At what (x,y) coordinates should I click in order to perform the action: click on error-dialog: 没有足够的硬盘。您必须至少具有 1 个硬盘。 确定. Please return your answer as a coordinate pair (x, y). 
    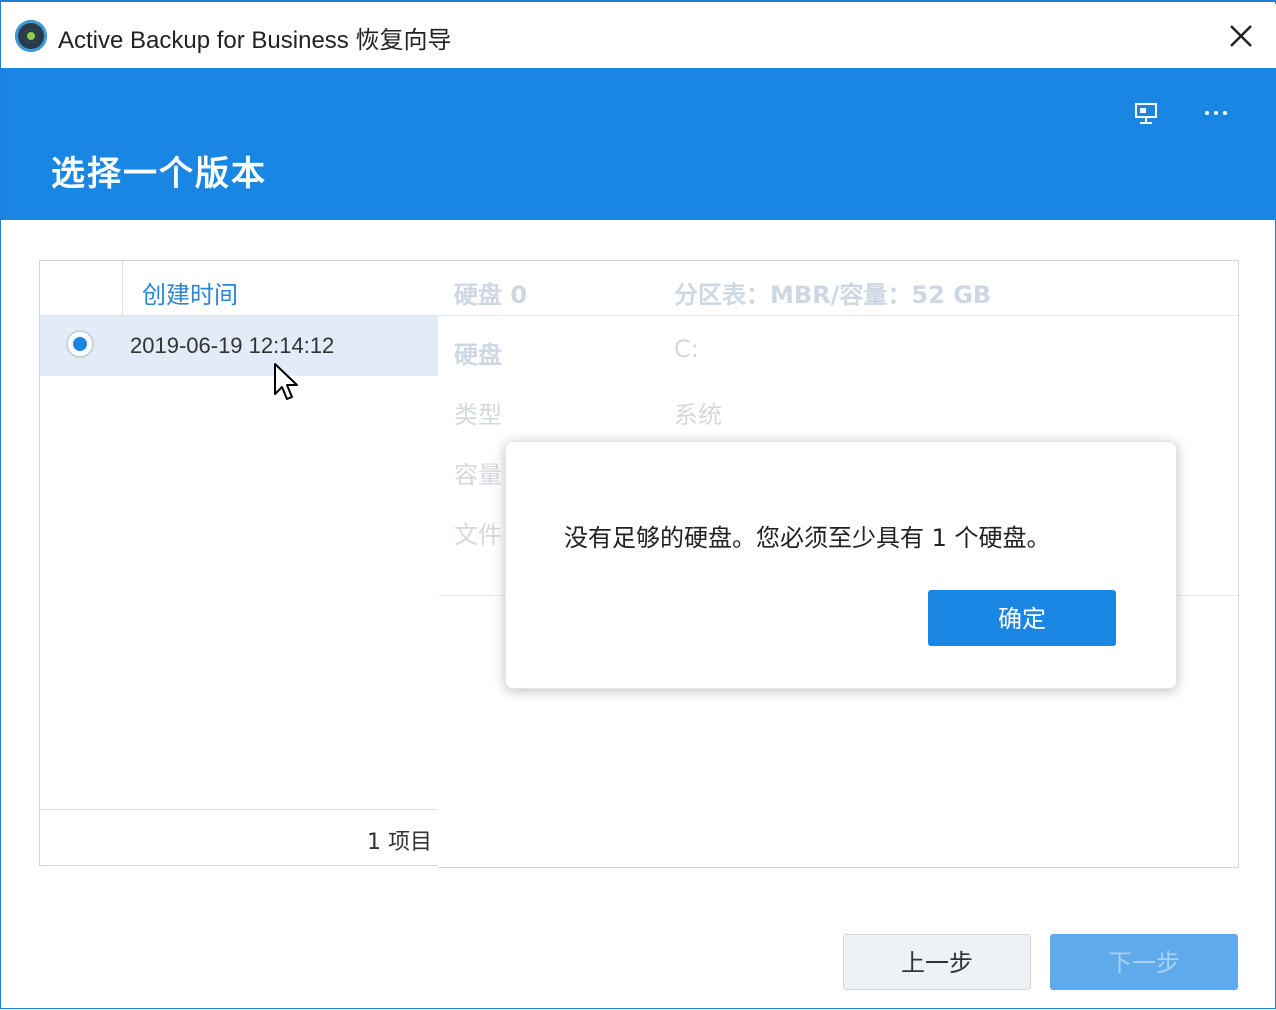
    Looking at the image, I should click on (841, 565).